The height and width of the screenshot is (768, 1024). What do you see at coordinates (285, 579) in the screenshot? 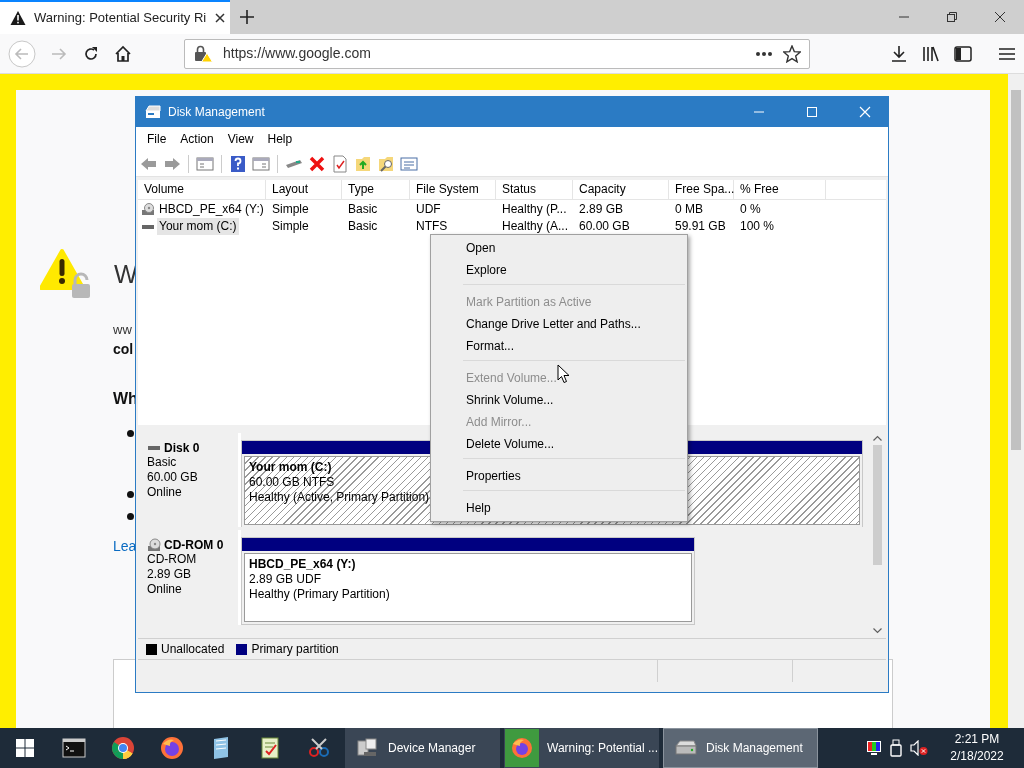
I see `partition-detail: 2.89 GB UDF` at bounding box center [285, 579].